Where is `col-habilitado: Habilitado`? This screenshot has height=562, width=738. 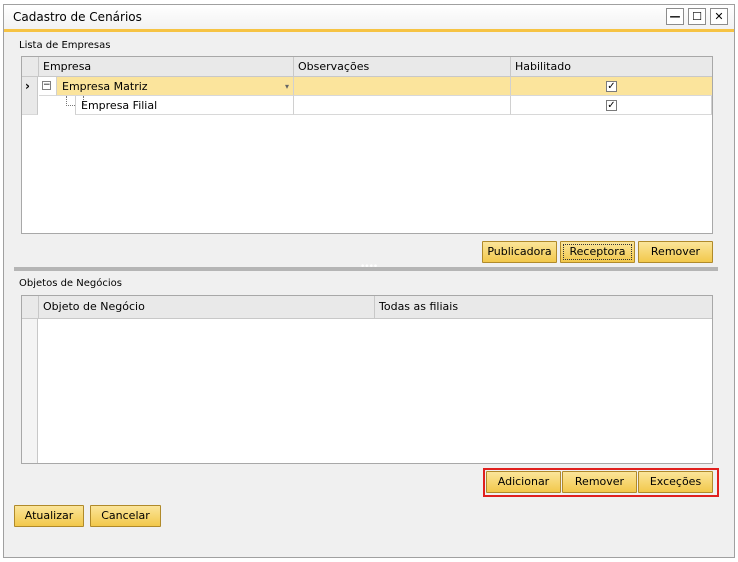 col-habilitado: Habilitado is located at coordinates (611, 66).